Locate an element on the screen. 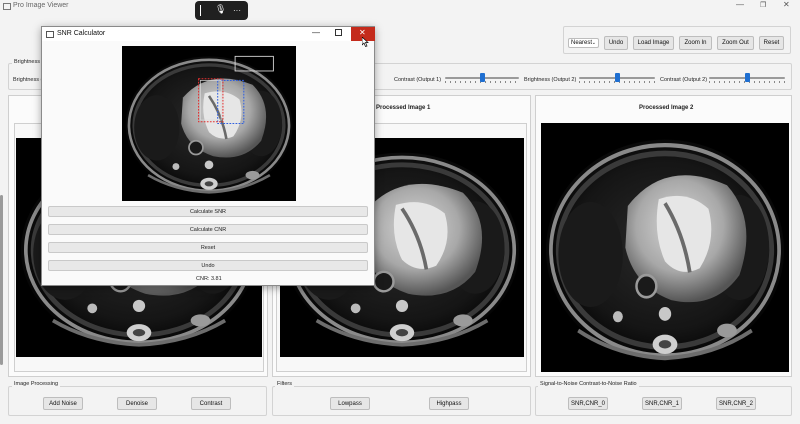  floating-toolbar: 🎙 ··· is located at coordinates (221, 10).